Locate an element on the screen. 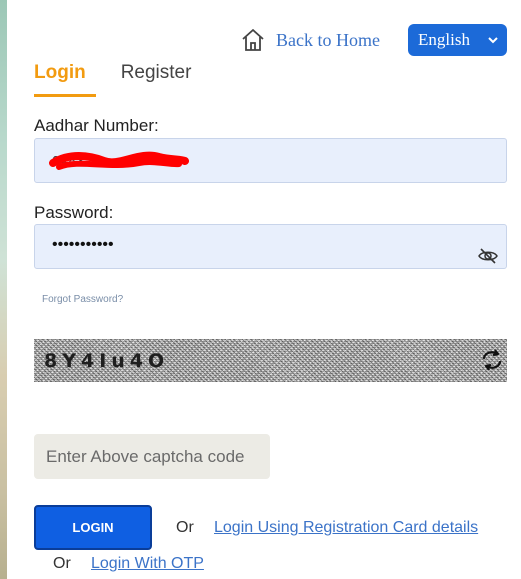  eye-slash-icon is located at coordinates (488, 256).